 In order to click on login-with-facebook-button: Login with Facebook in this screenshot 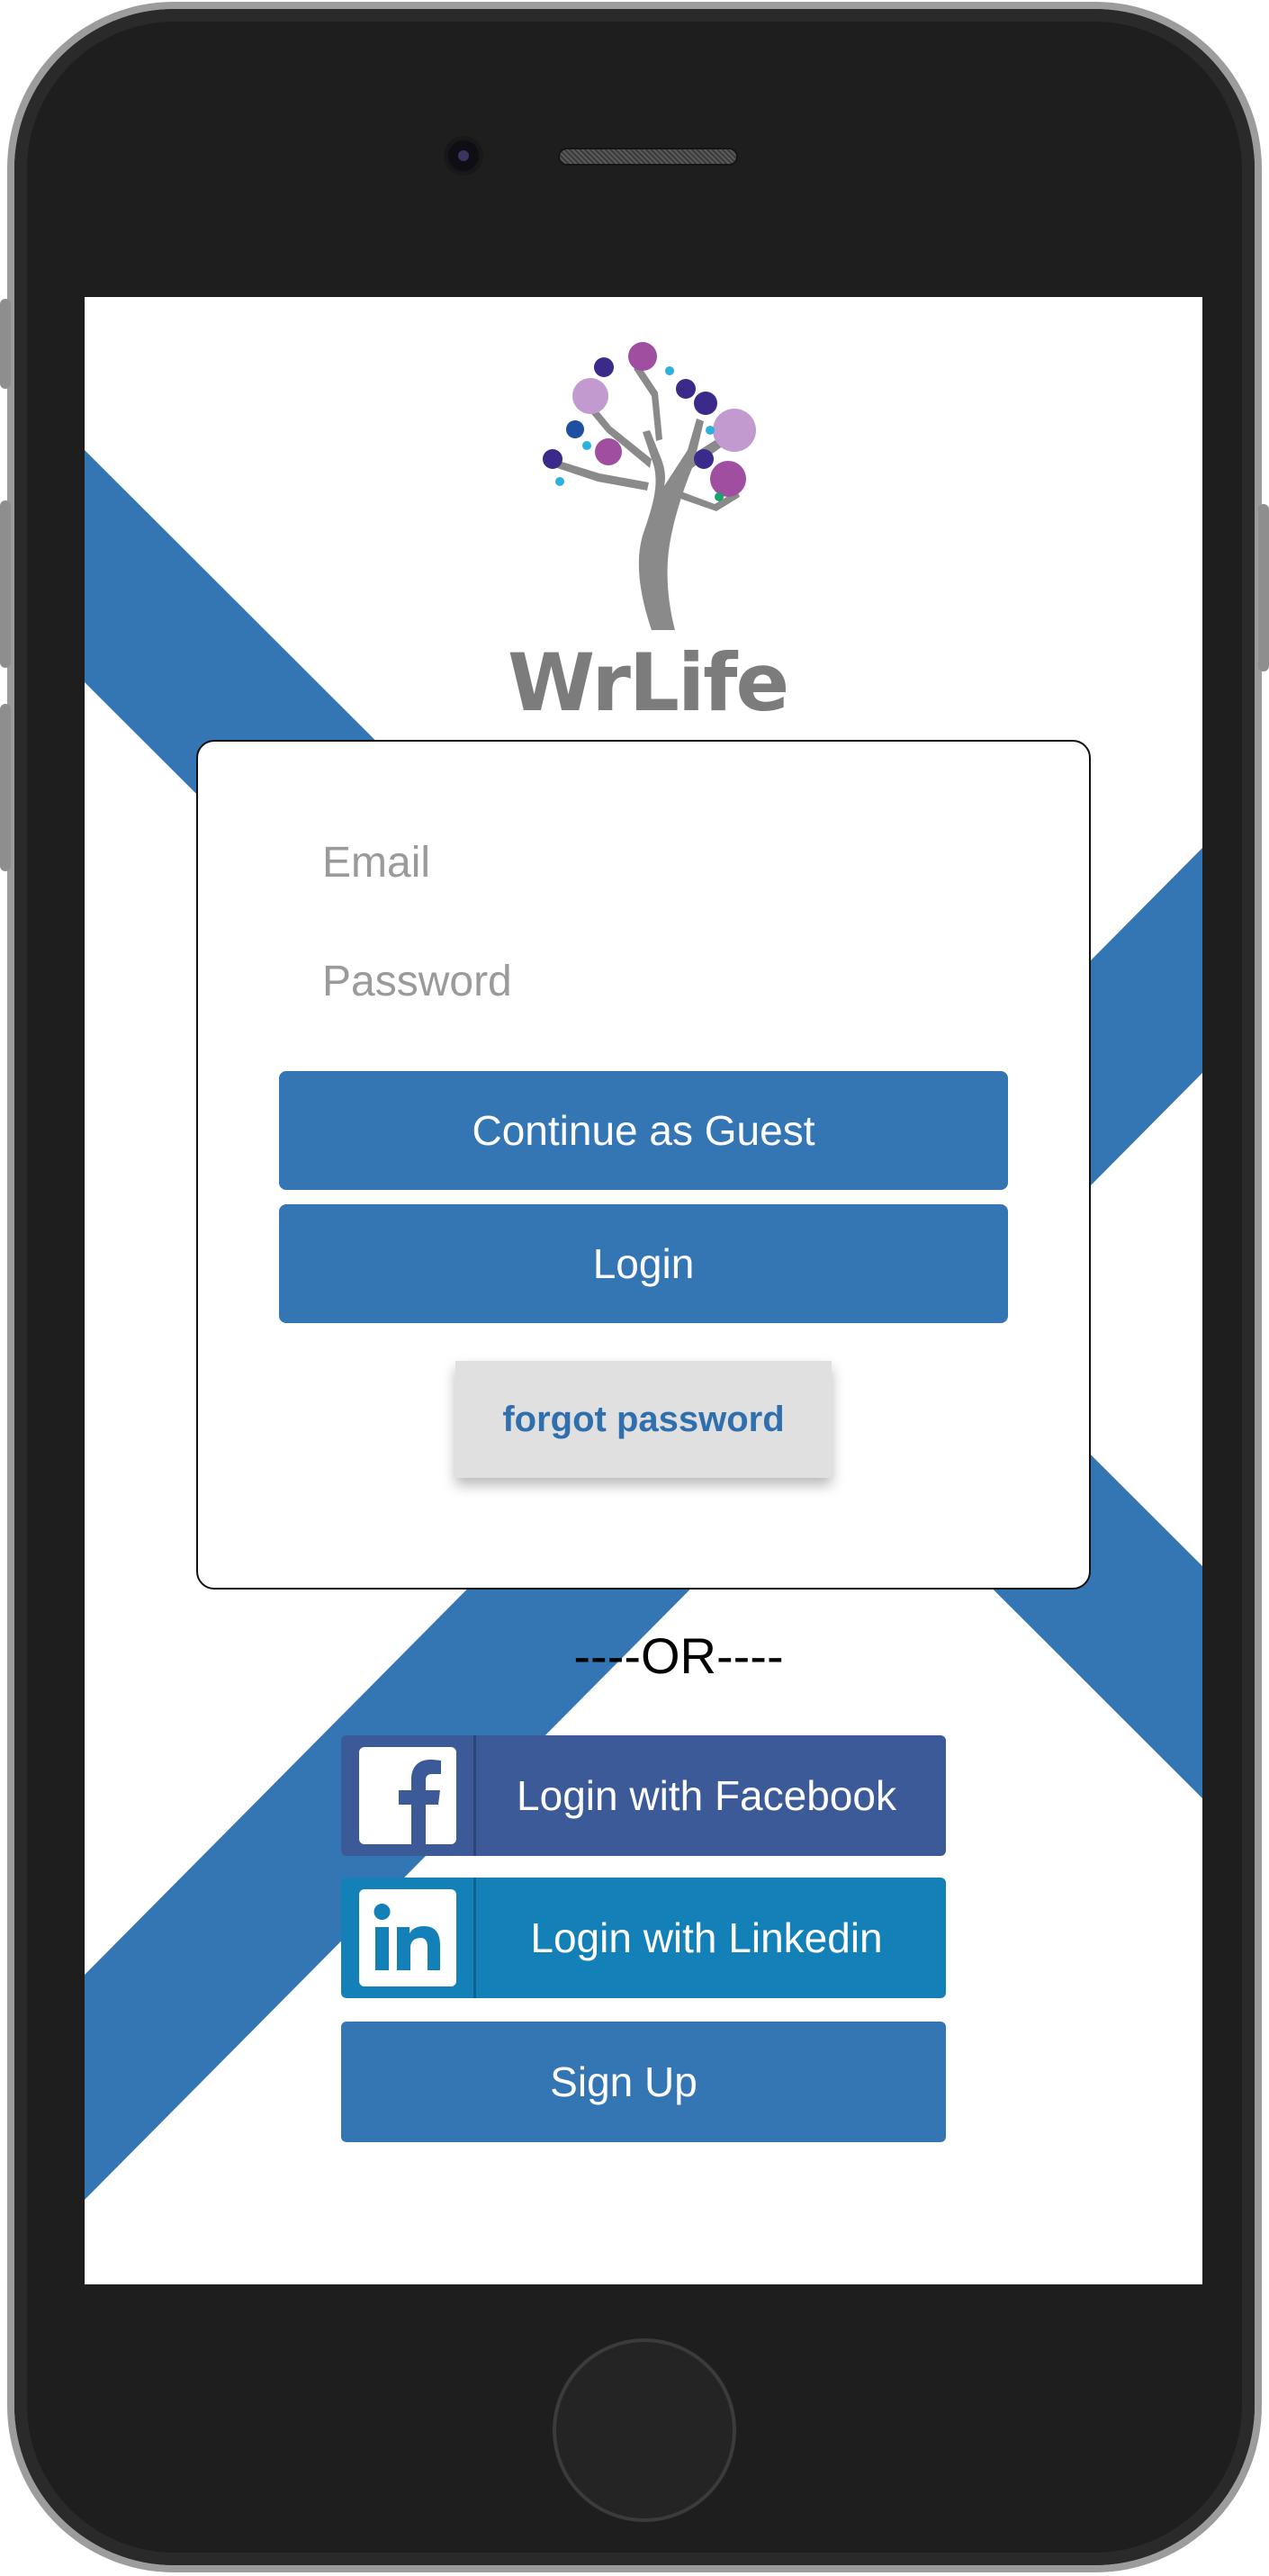, I will do `click(643, 1795)`.